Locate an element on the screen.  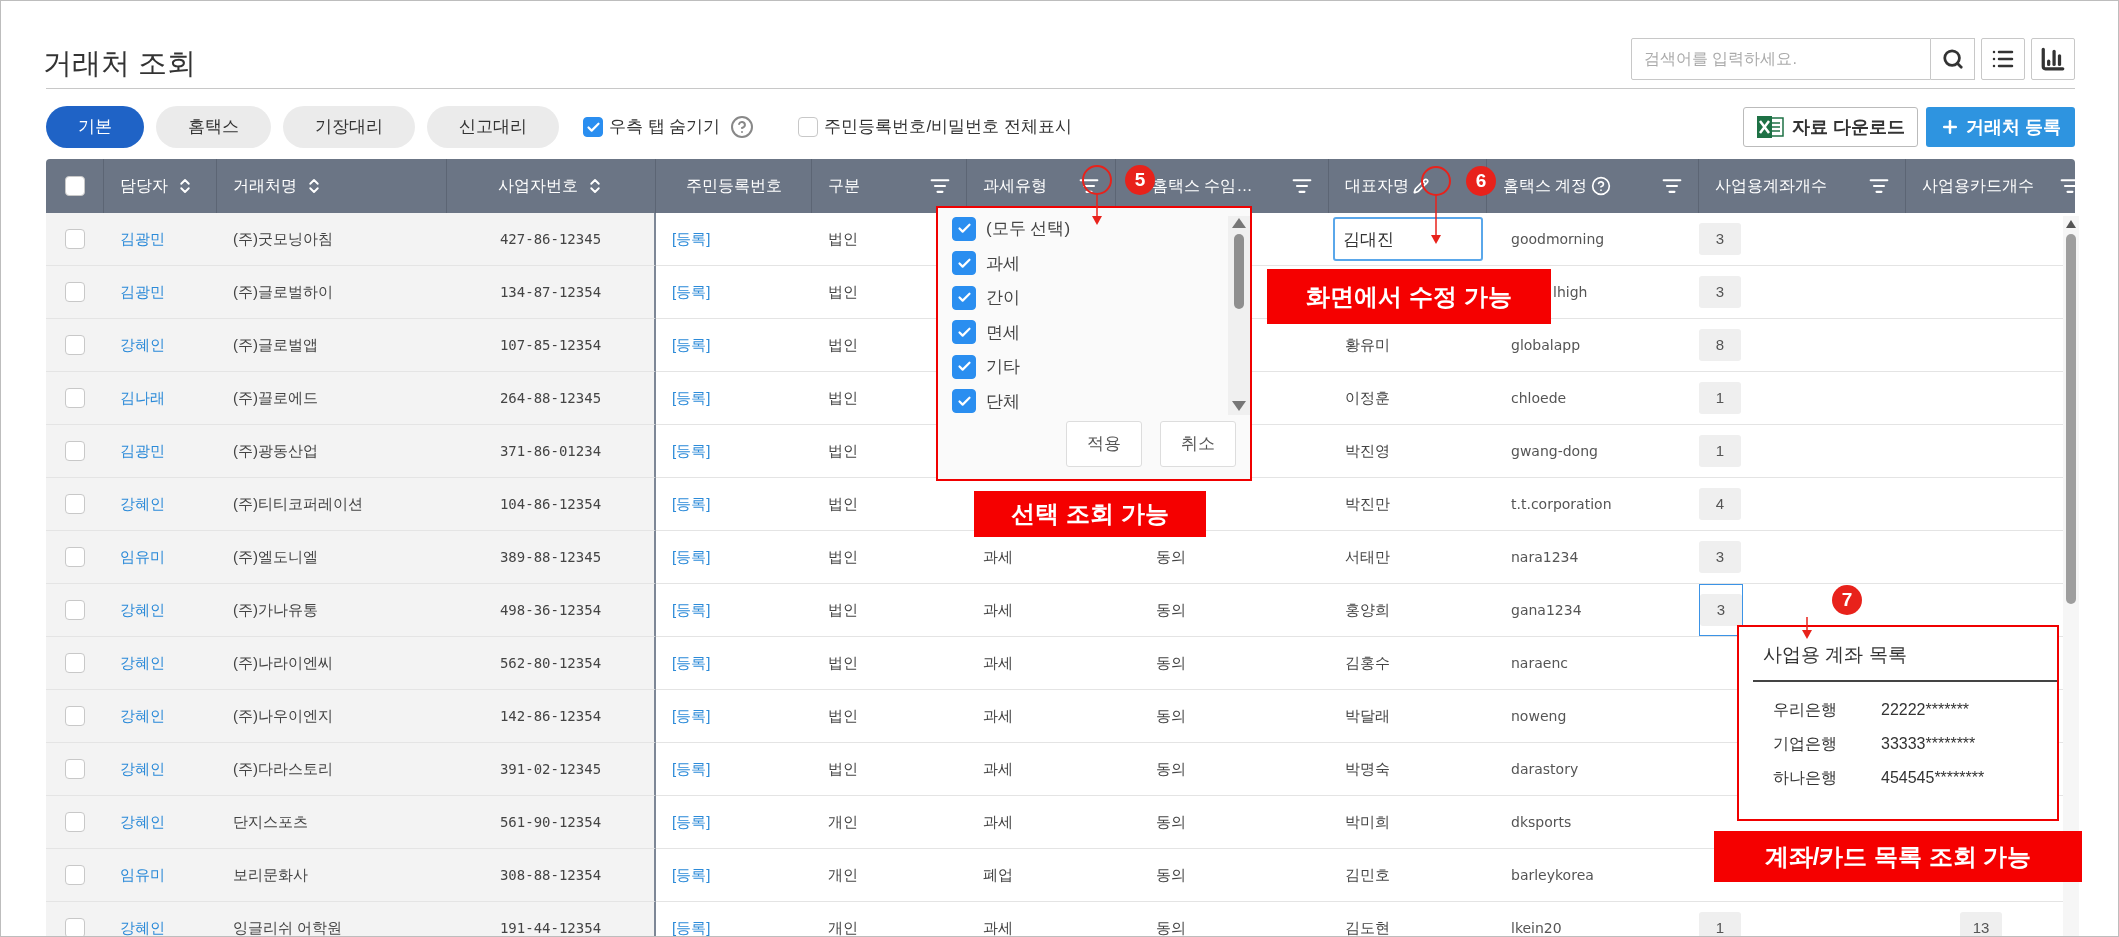
pencil-icon is located at coordinates (1421, 186).